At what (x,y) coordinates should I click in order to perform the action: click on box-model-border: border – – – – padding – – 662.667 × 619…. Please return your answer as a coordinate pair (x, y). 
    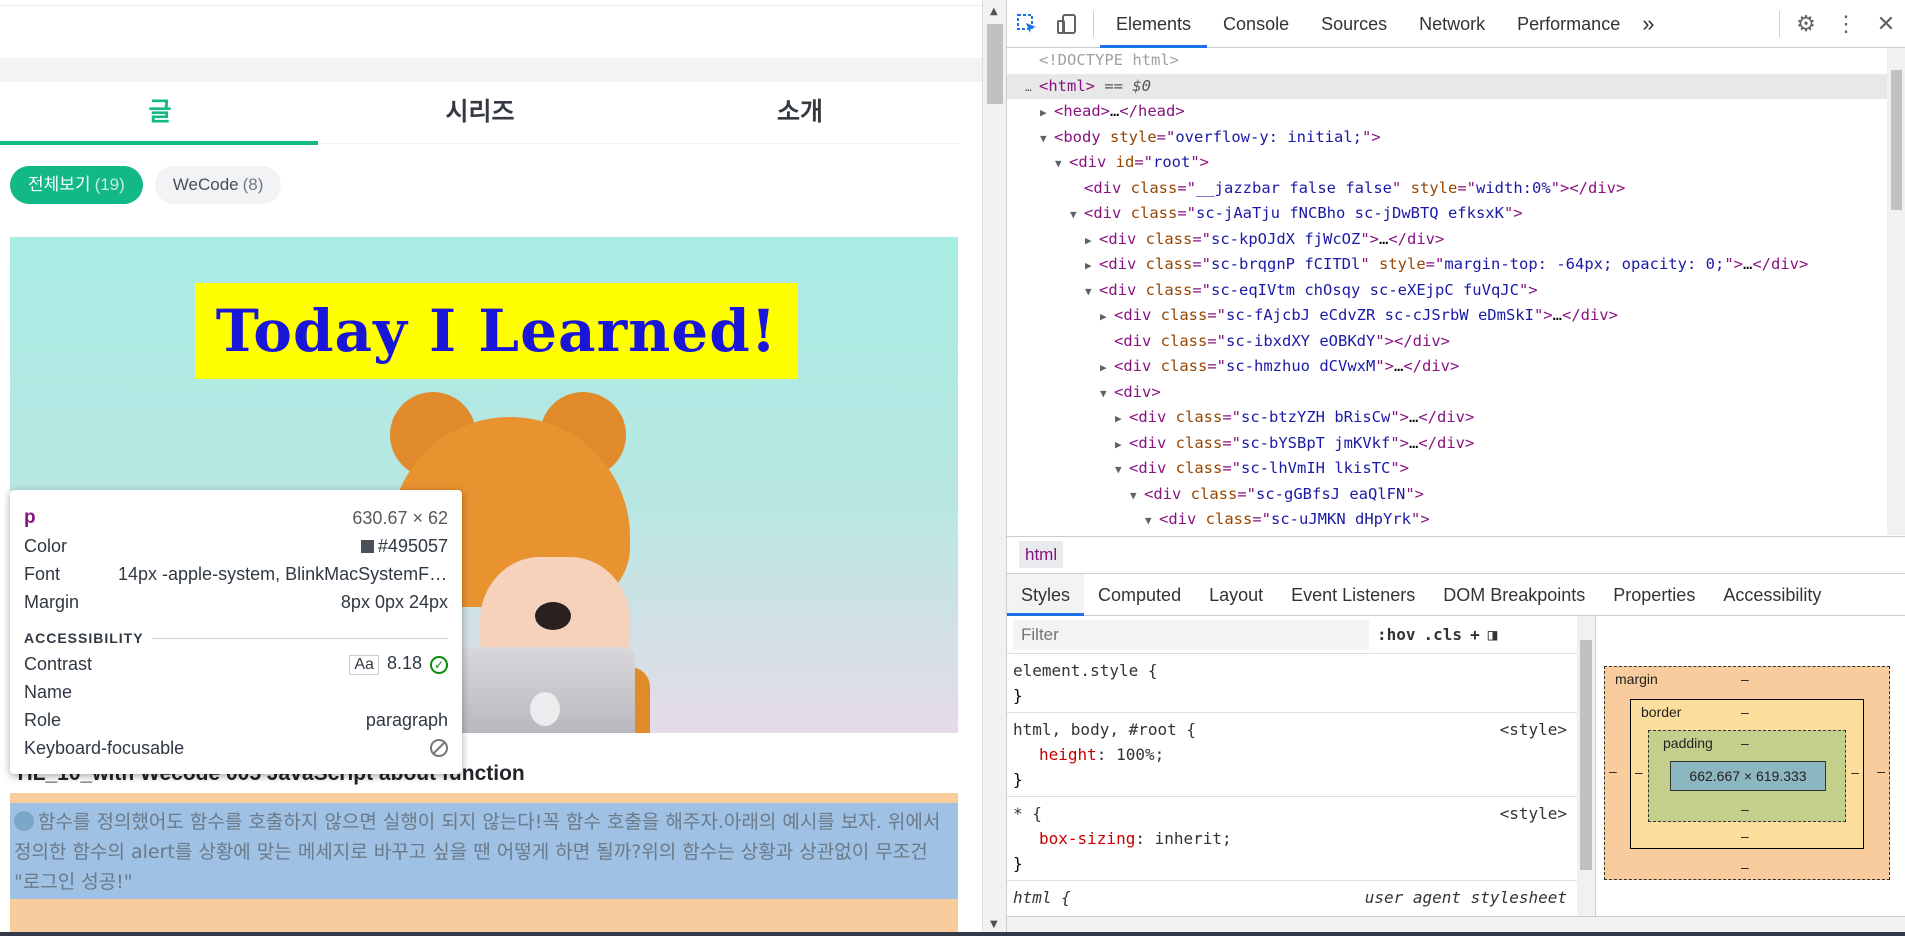
    Looking at the image, I should click on (1747, 774).